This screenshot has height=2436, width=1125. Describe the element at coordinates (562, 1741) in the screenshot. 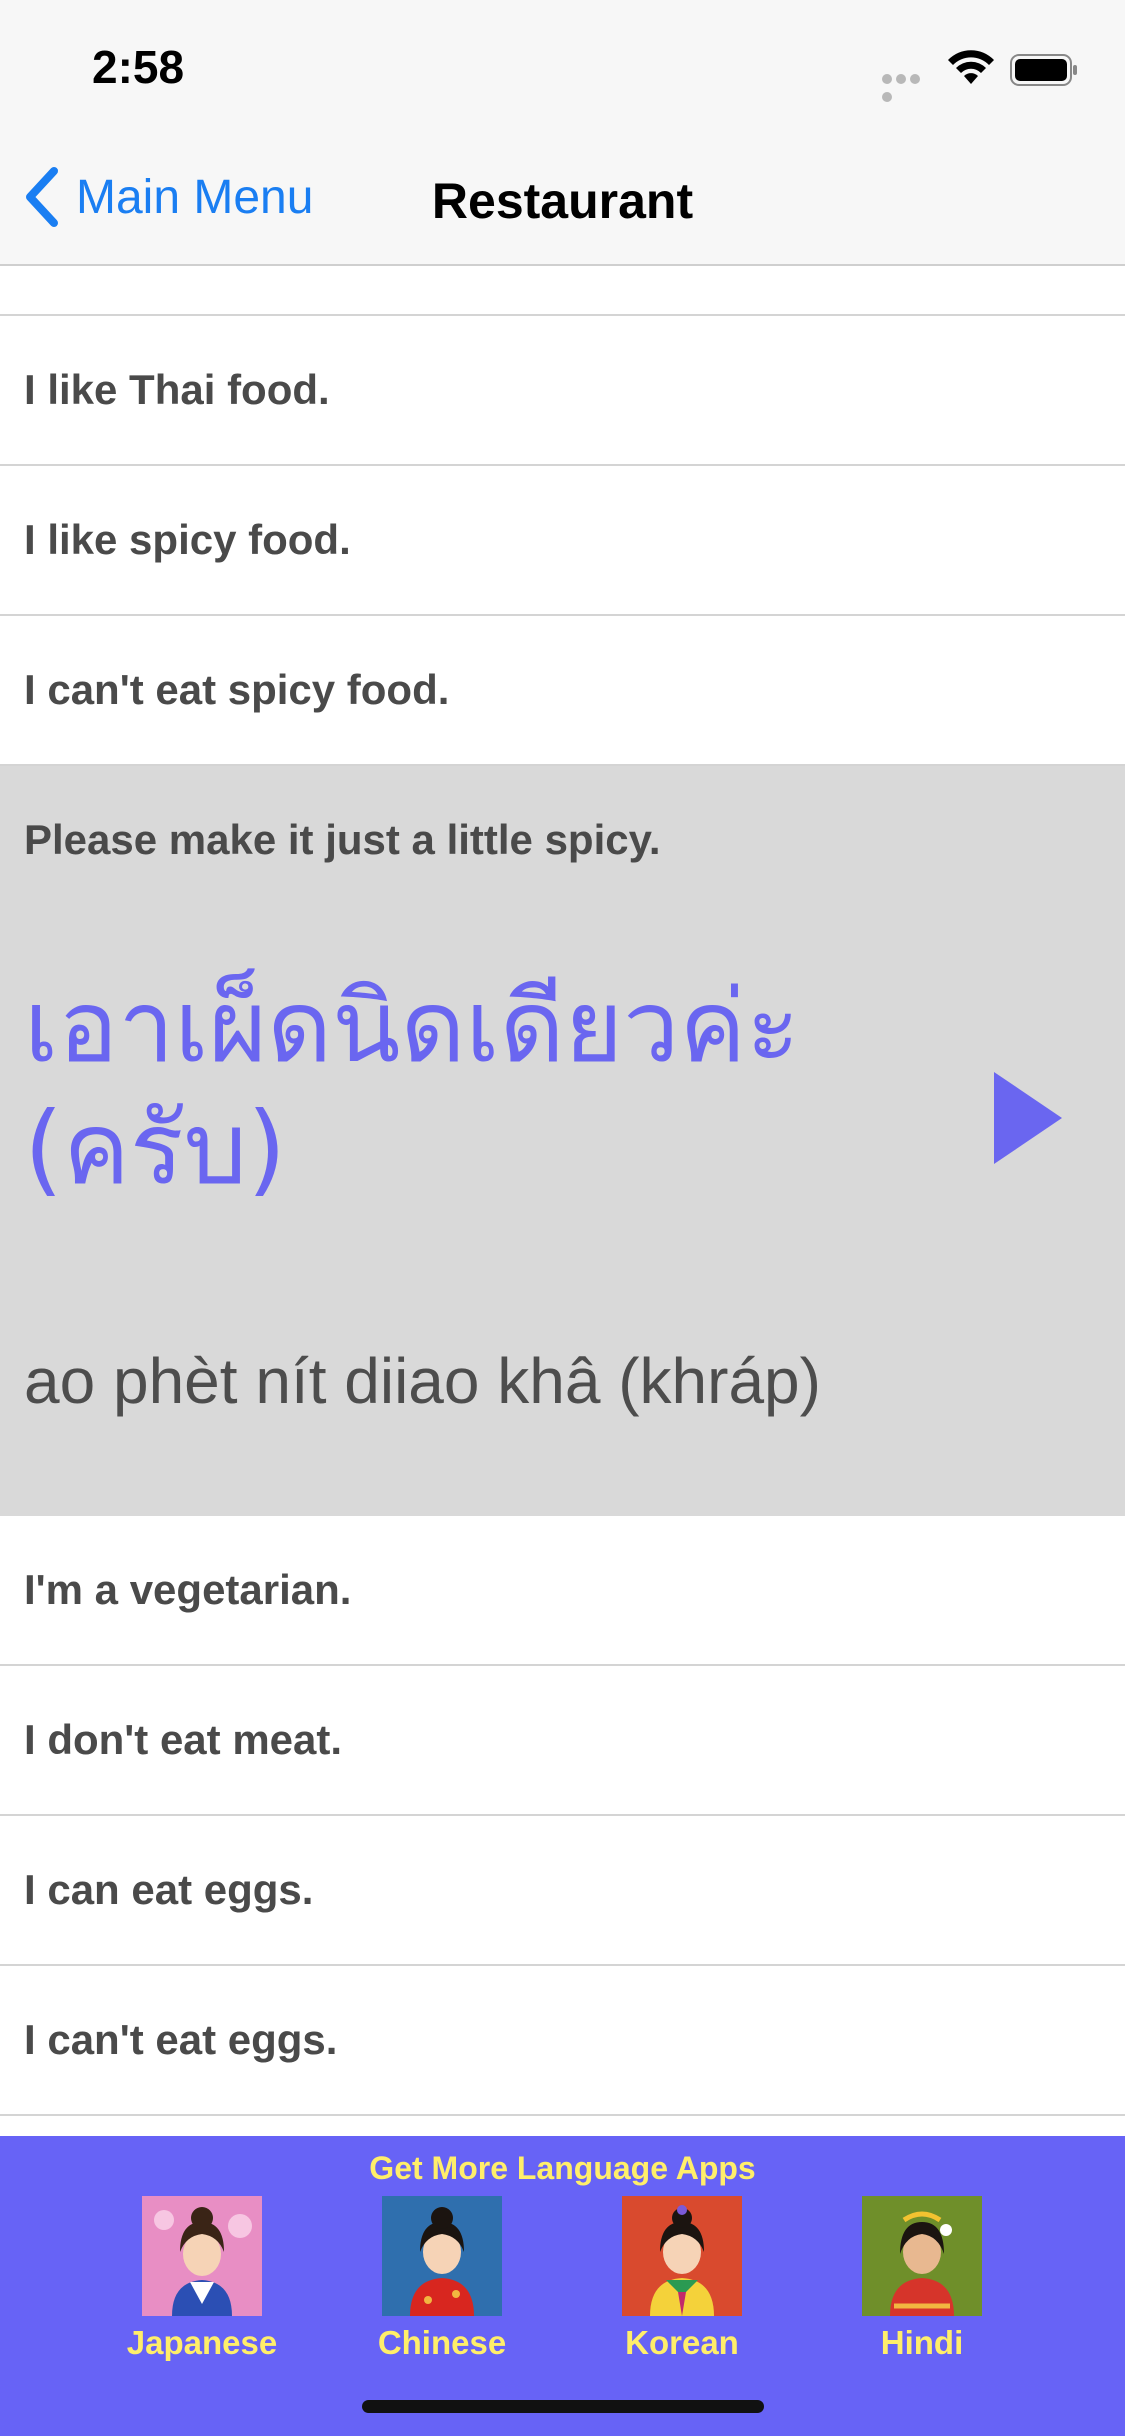

I see `list-item: I don't eat meat.` at that location.